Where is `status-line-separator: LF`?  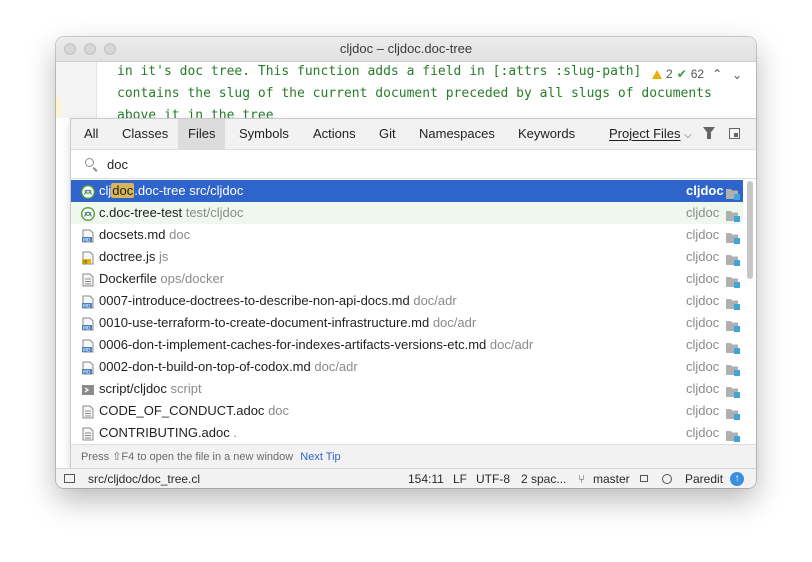 status-line-separator: LF is located at coordinates (460, 478).